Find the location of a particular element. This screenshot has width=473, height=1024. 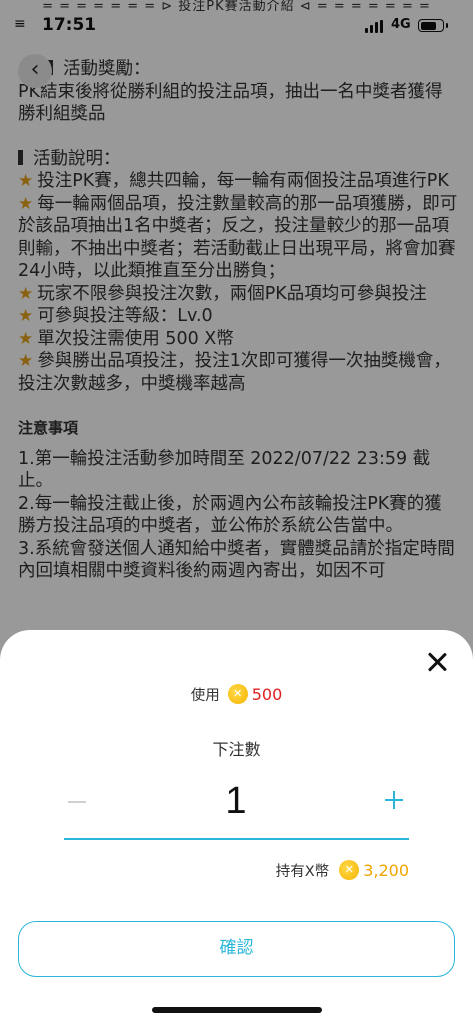

cost-label: 使用 is located at coordinates (205, 696).